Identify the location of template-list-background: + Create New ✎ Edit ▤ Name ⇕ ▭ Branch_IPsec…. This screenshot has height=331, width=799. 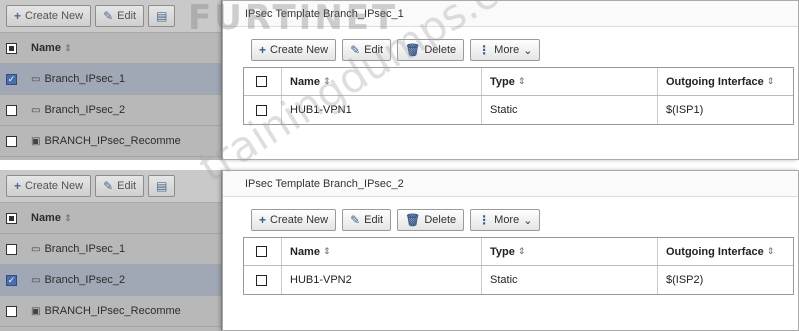
(111, 250).